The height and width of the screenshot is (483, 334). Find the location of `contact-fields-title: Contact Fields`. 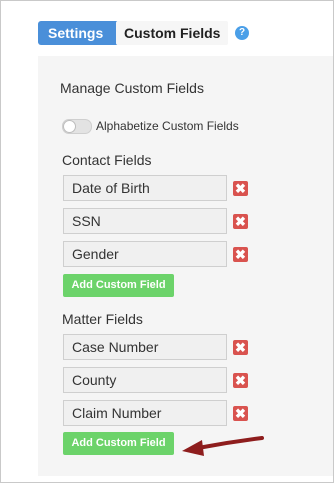

contact-fields-title: Contact Fields is located at coordinates (107, 160).